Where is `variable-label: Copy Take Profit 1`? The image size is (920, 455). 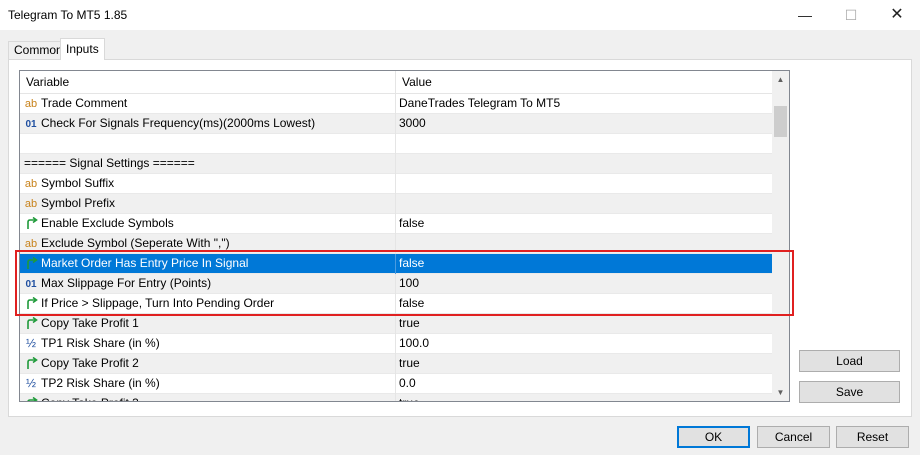
variable-label: Copy Take Profit 1 is located at coordinates (90, 323).